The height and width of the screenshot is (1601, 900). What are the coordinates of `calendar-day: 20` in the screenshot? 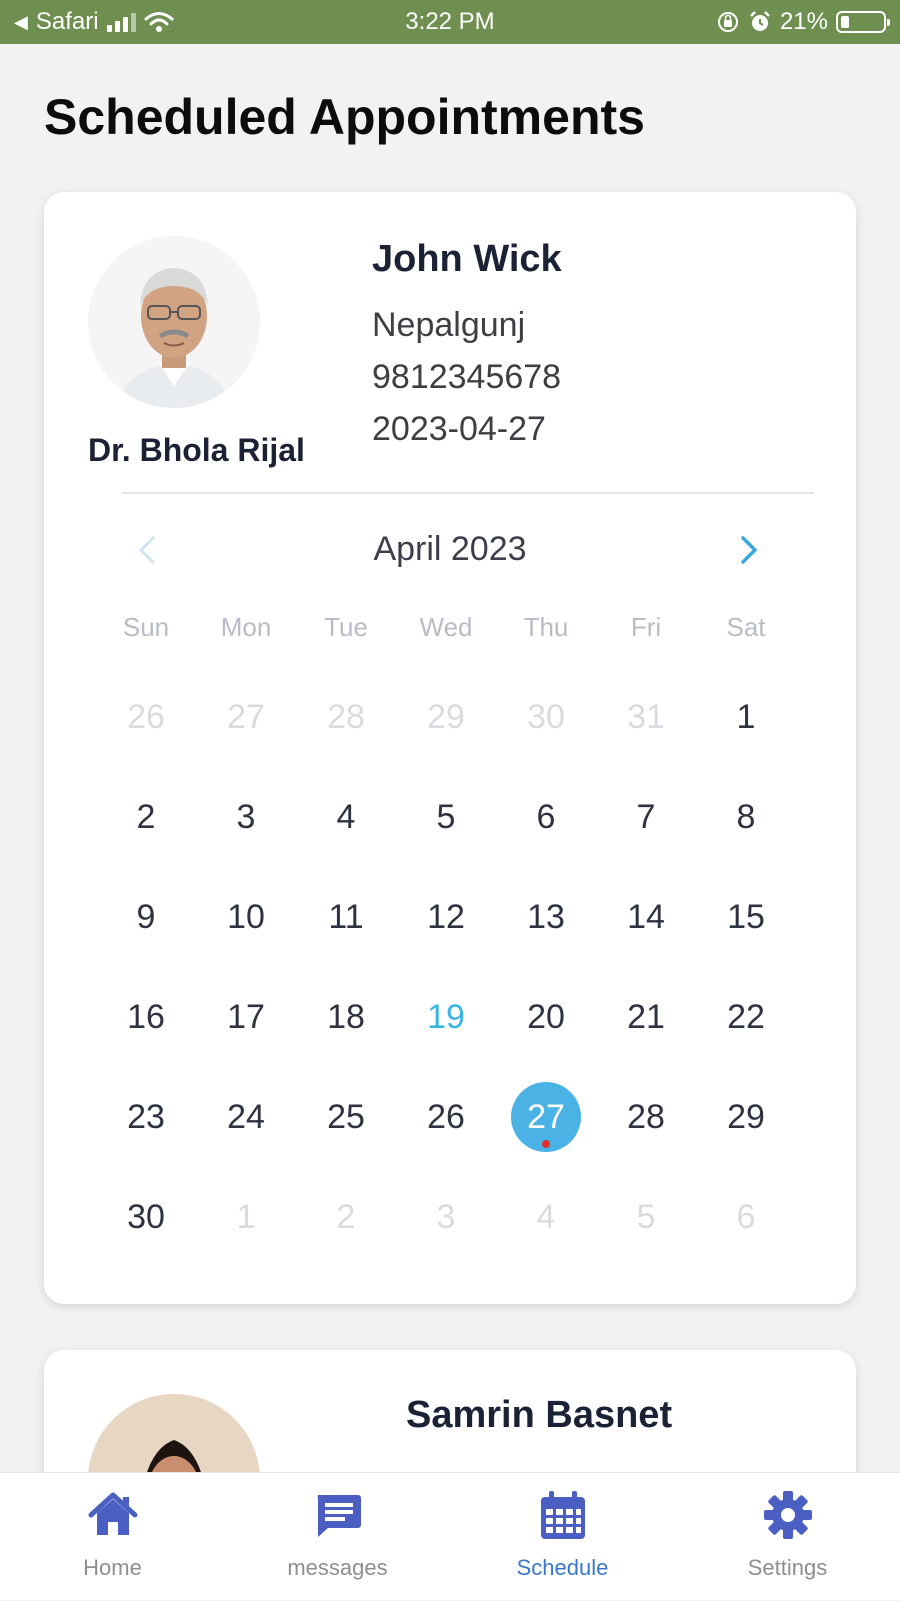 It's located at (546, 1017).